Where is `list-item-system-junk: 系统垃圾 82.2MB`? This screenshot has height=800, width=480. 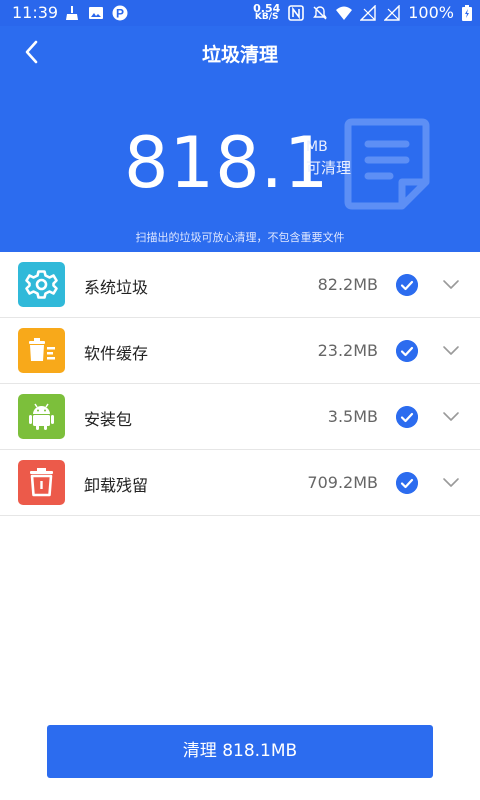 list-item-system-junk: 系统垃圾 82.2MB is located at coordinates (240, 285).